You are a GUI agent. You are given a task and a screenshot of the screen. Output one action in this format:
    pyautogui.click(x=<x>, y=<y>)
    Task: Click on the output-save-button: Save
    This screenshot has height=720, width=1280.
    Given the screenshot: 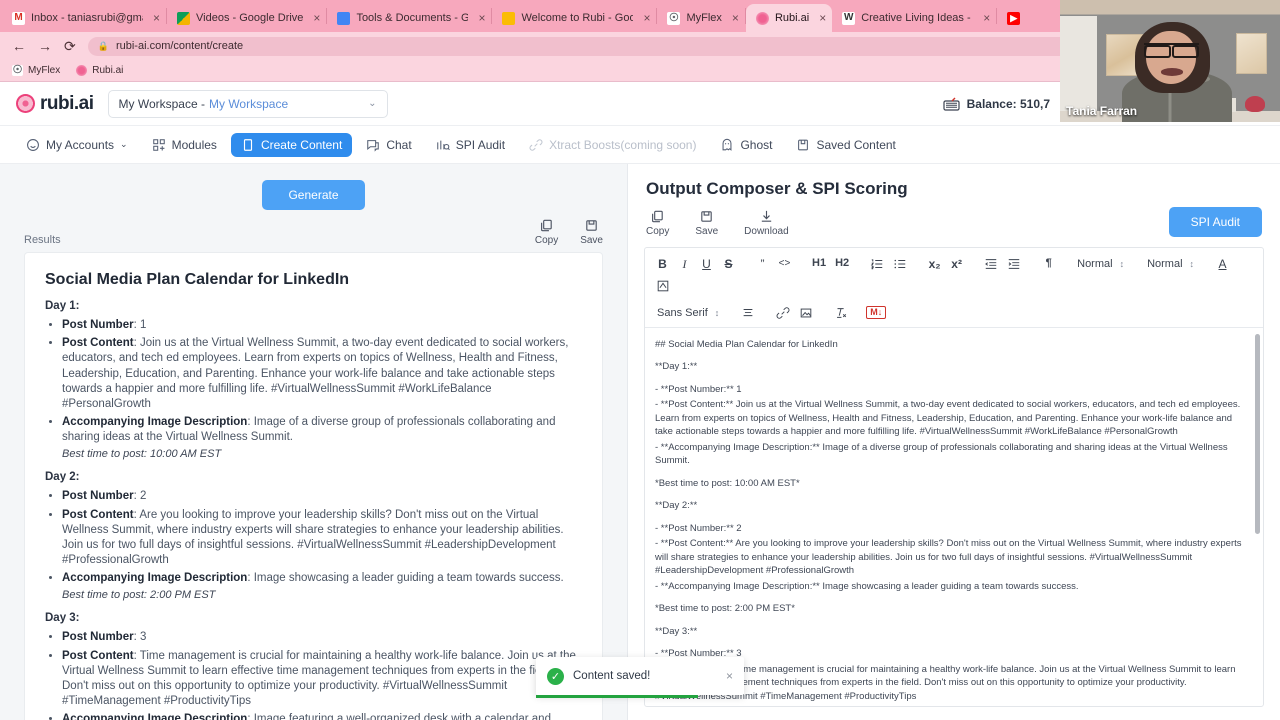 What is the action you would take?
    pyautogui.click(x=706, y=223)
    